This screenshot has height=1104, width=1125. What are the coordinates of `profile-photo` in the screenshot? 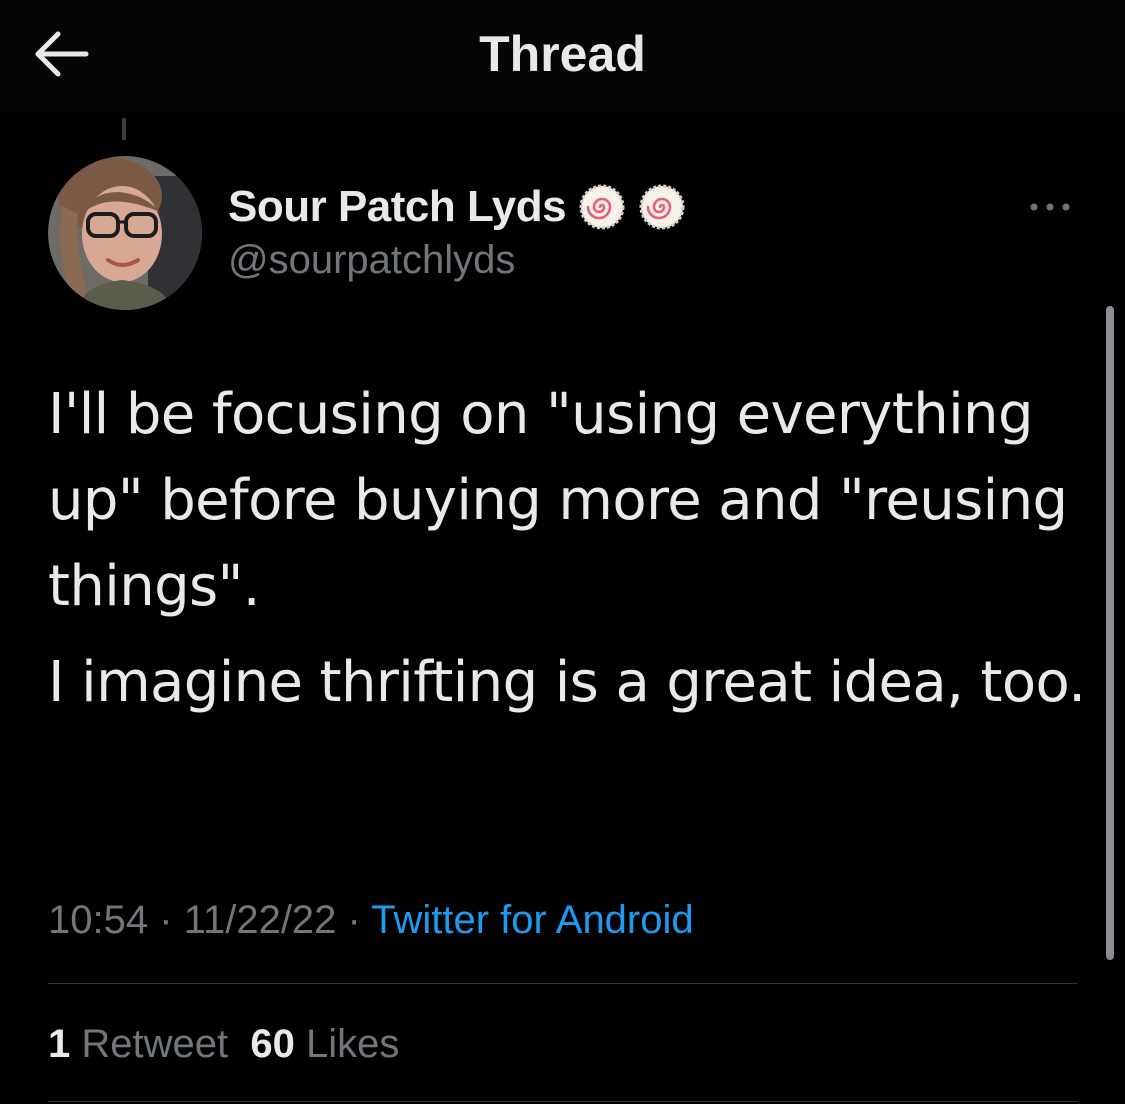 It's located at (125, 233).